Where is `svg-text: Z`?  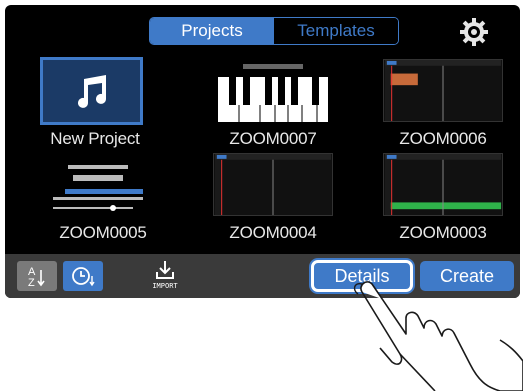
svg-text: Z is located at coordinates (31, 282).